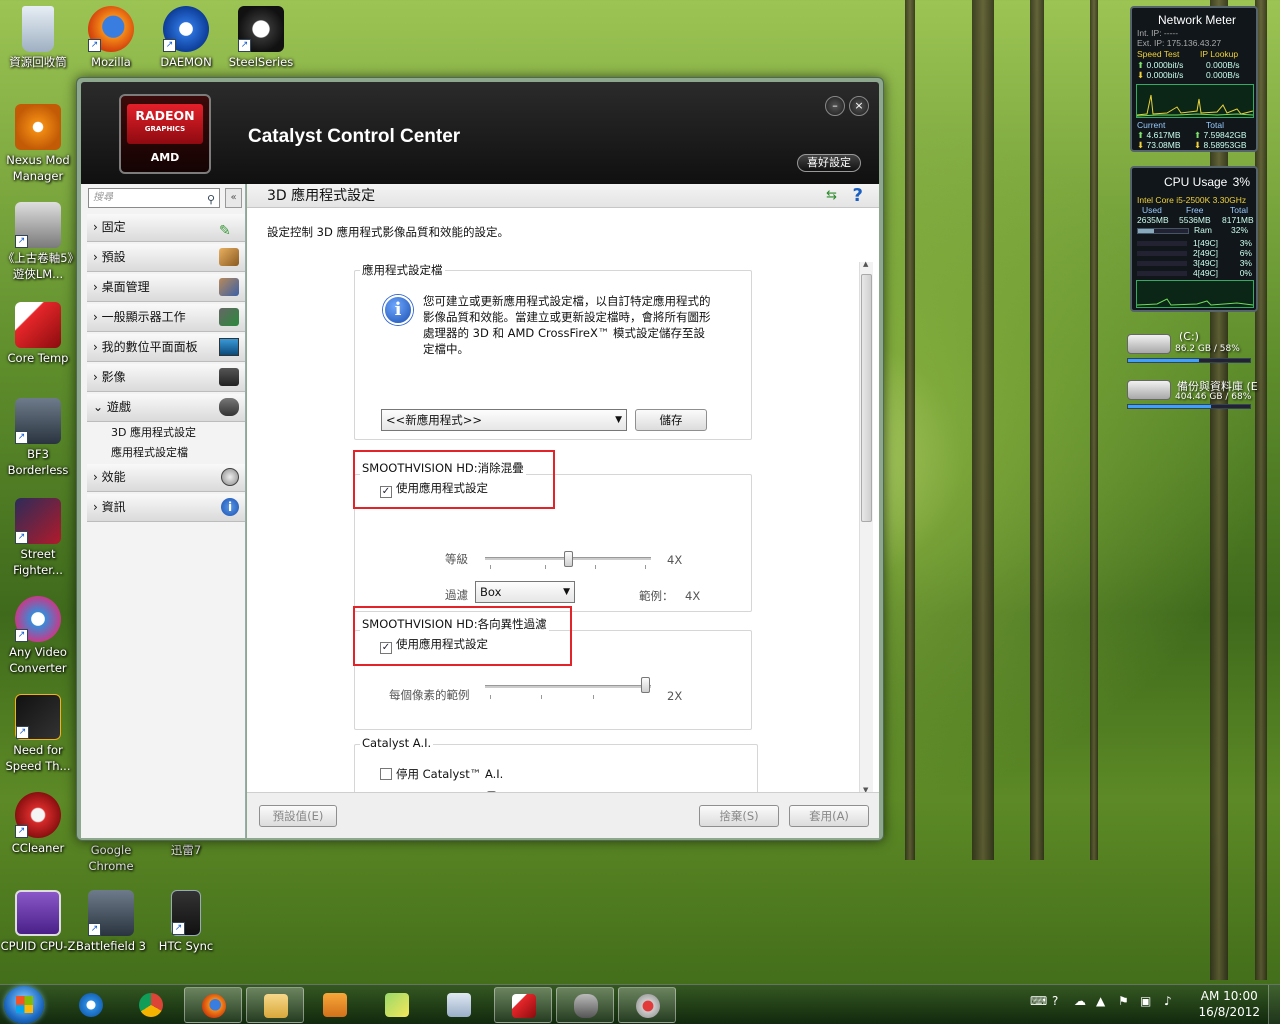 Image resolution: width=1280 pixels, height=1024 pixels. Describe the element at coordinates (866, 527) in the screenshot. I see `vertical-scrollbar: ▲ ▼` at that location.